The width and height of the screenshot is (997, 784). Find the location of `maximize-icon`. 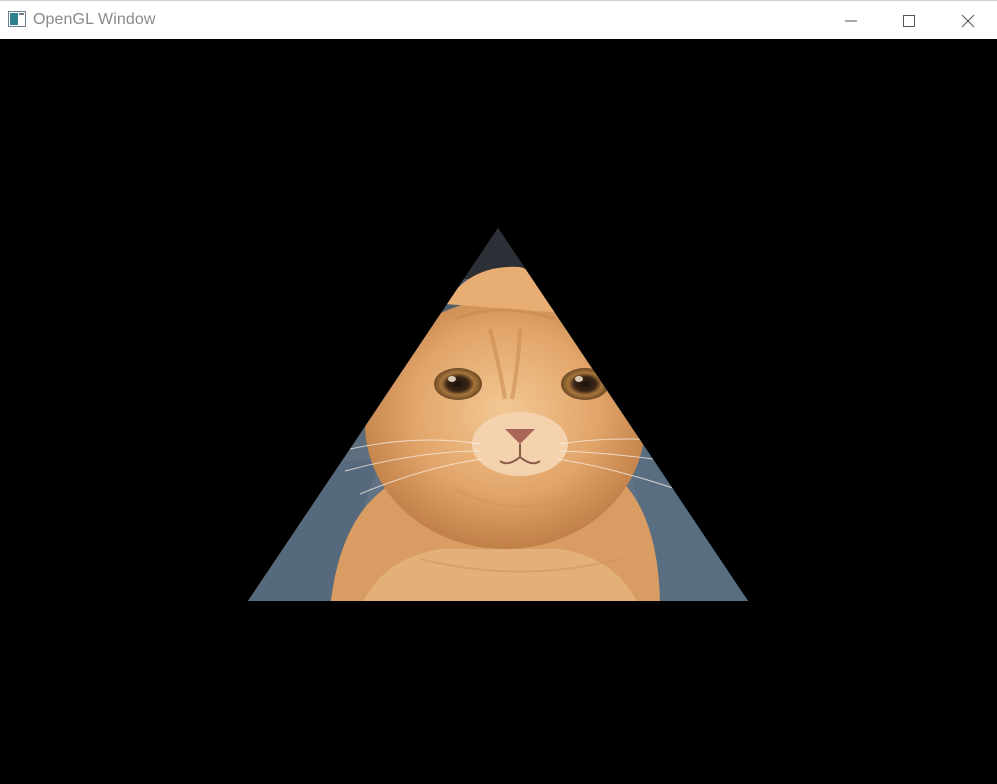

maximize-icon is located at coordinates (909, 20).